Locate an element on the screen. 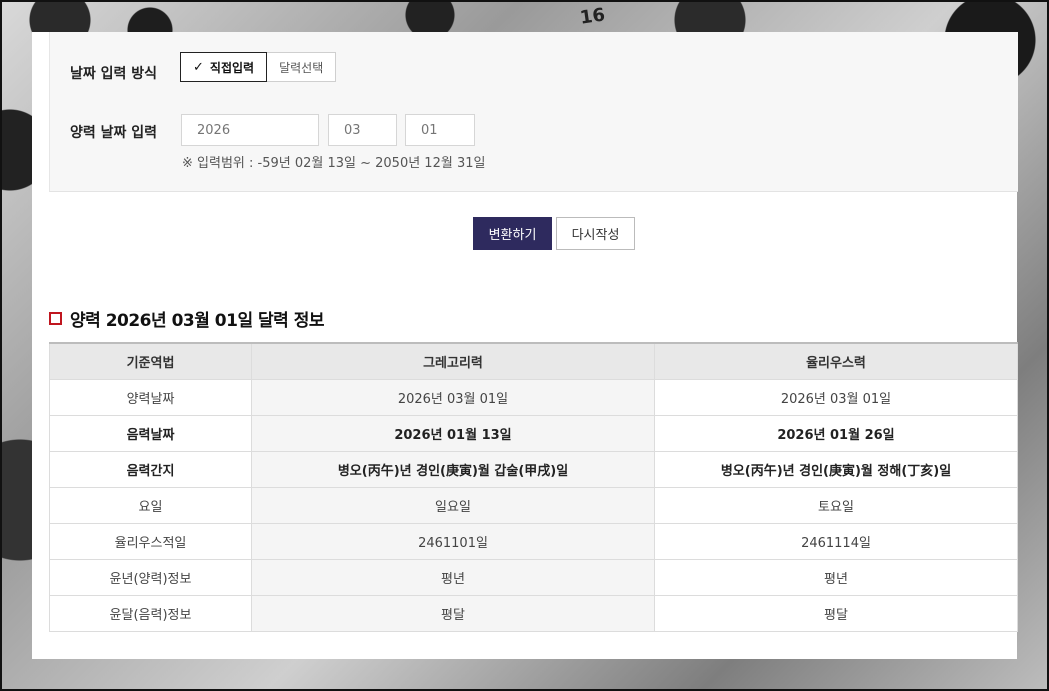 This screenshot has width=1049, height=691. direct-input-option: ✓ 직접입력 is located at coordinates (224, 67).